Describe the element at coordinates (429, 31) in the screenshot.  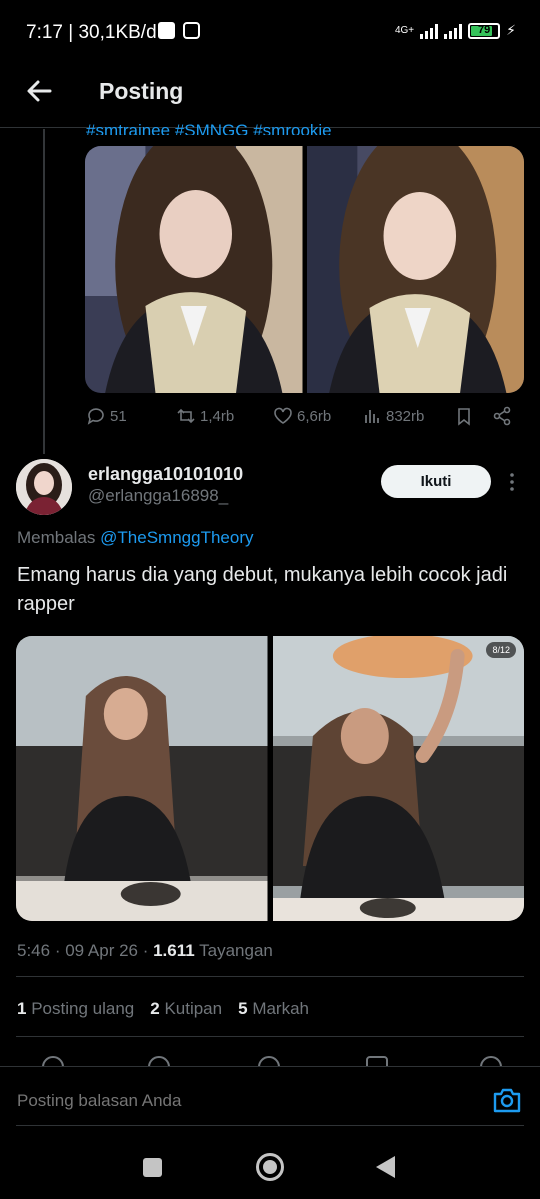
I see `signal-icon` at that location.